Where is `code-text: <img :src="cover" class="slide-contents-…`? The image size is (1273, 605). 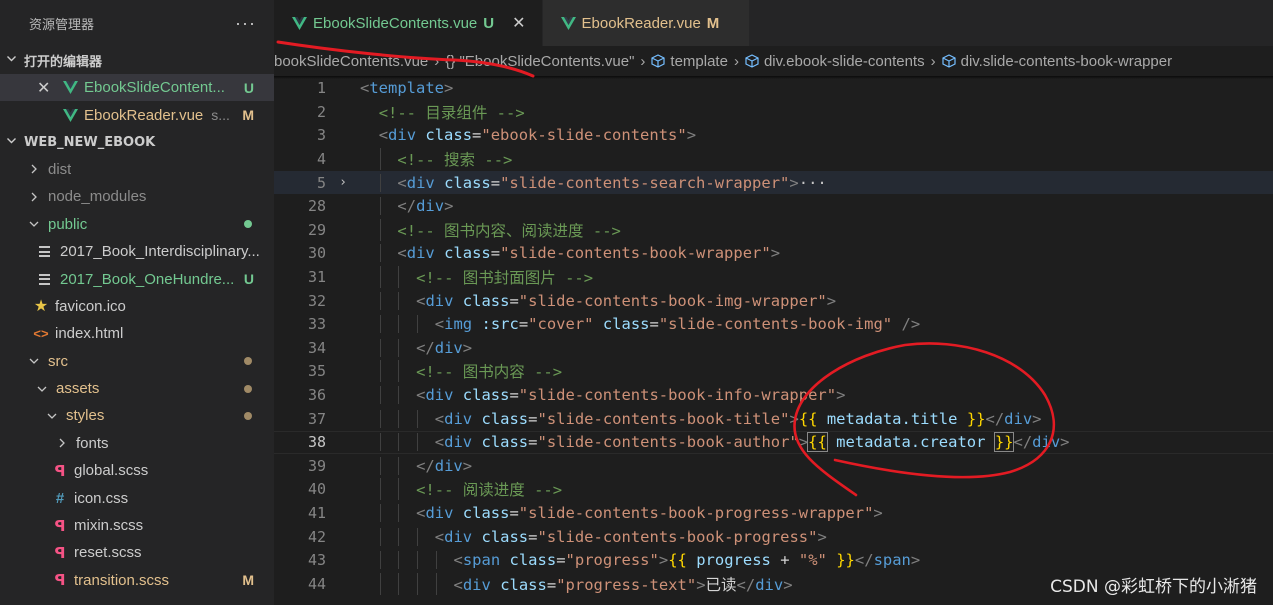 code-text: <img :src="cover" class="slide-contents-… is located at coordinates (640, 324).